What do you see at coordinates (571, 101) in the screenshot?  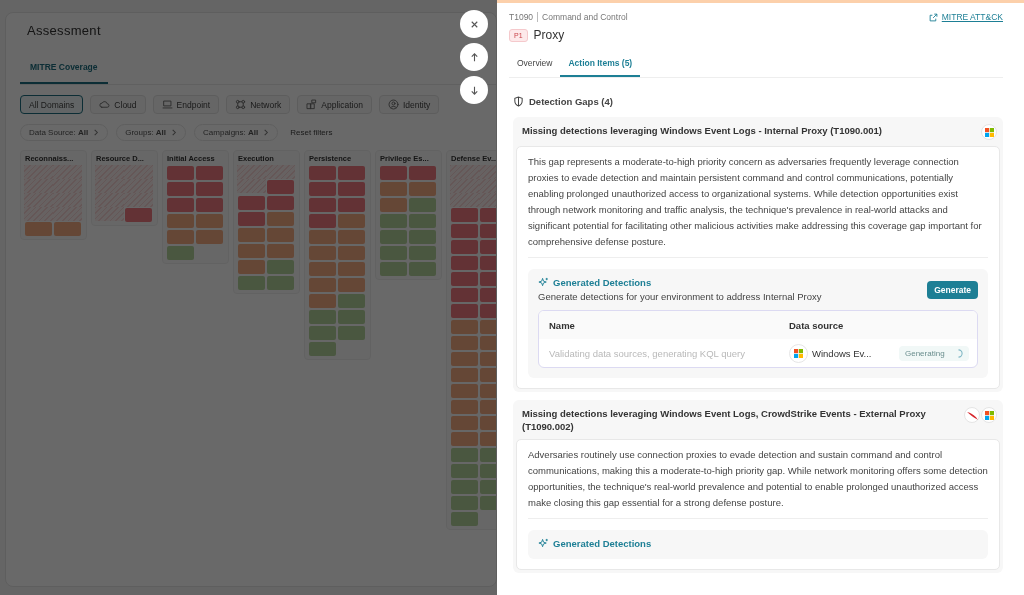 I see `section-heading: Detection Gaps (4)` at bounding box center [571, 101].